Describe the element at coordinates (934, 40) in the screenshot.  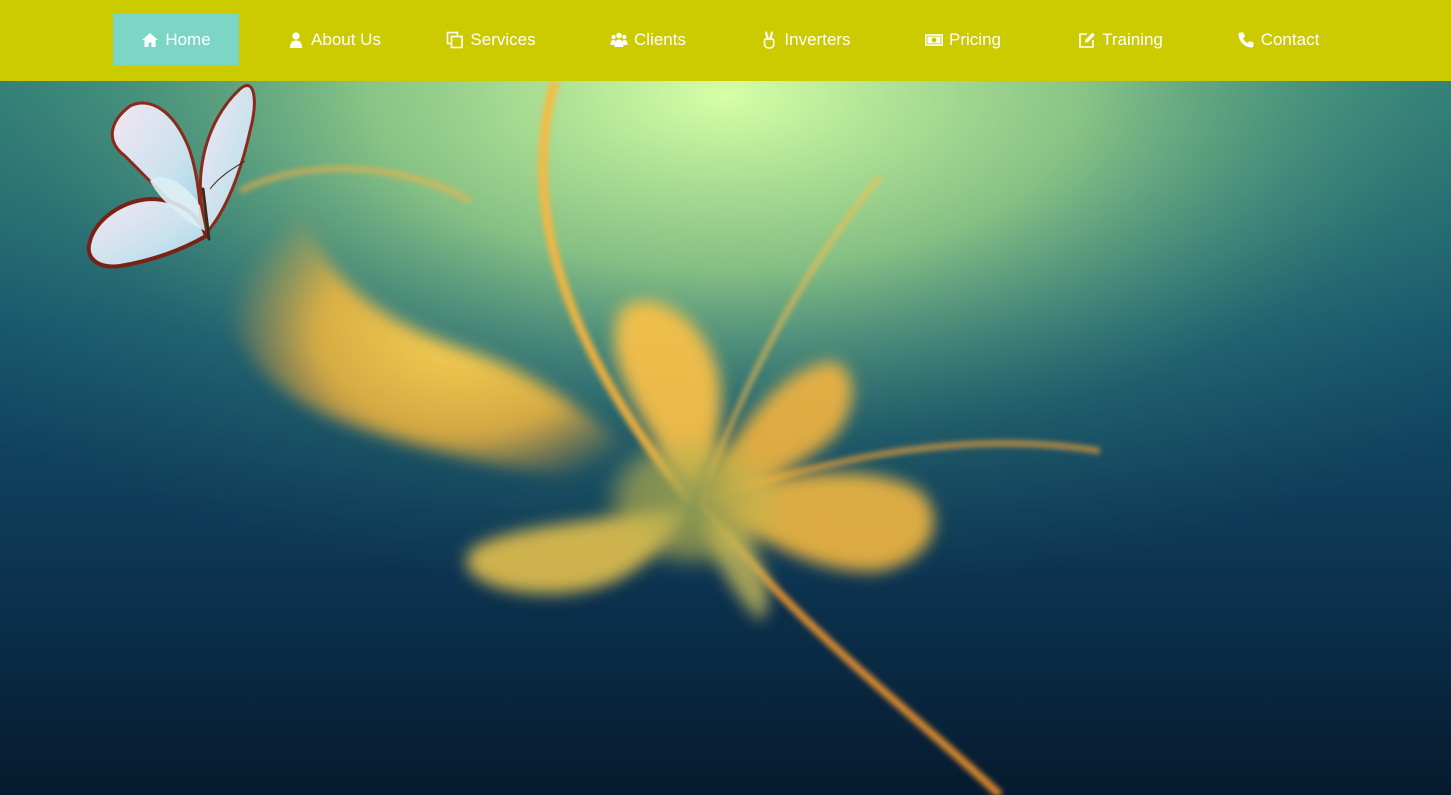
I see `money-icon` at that location.